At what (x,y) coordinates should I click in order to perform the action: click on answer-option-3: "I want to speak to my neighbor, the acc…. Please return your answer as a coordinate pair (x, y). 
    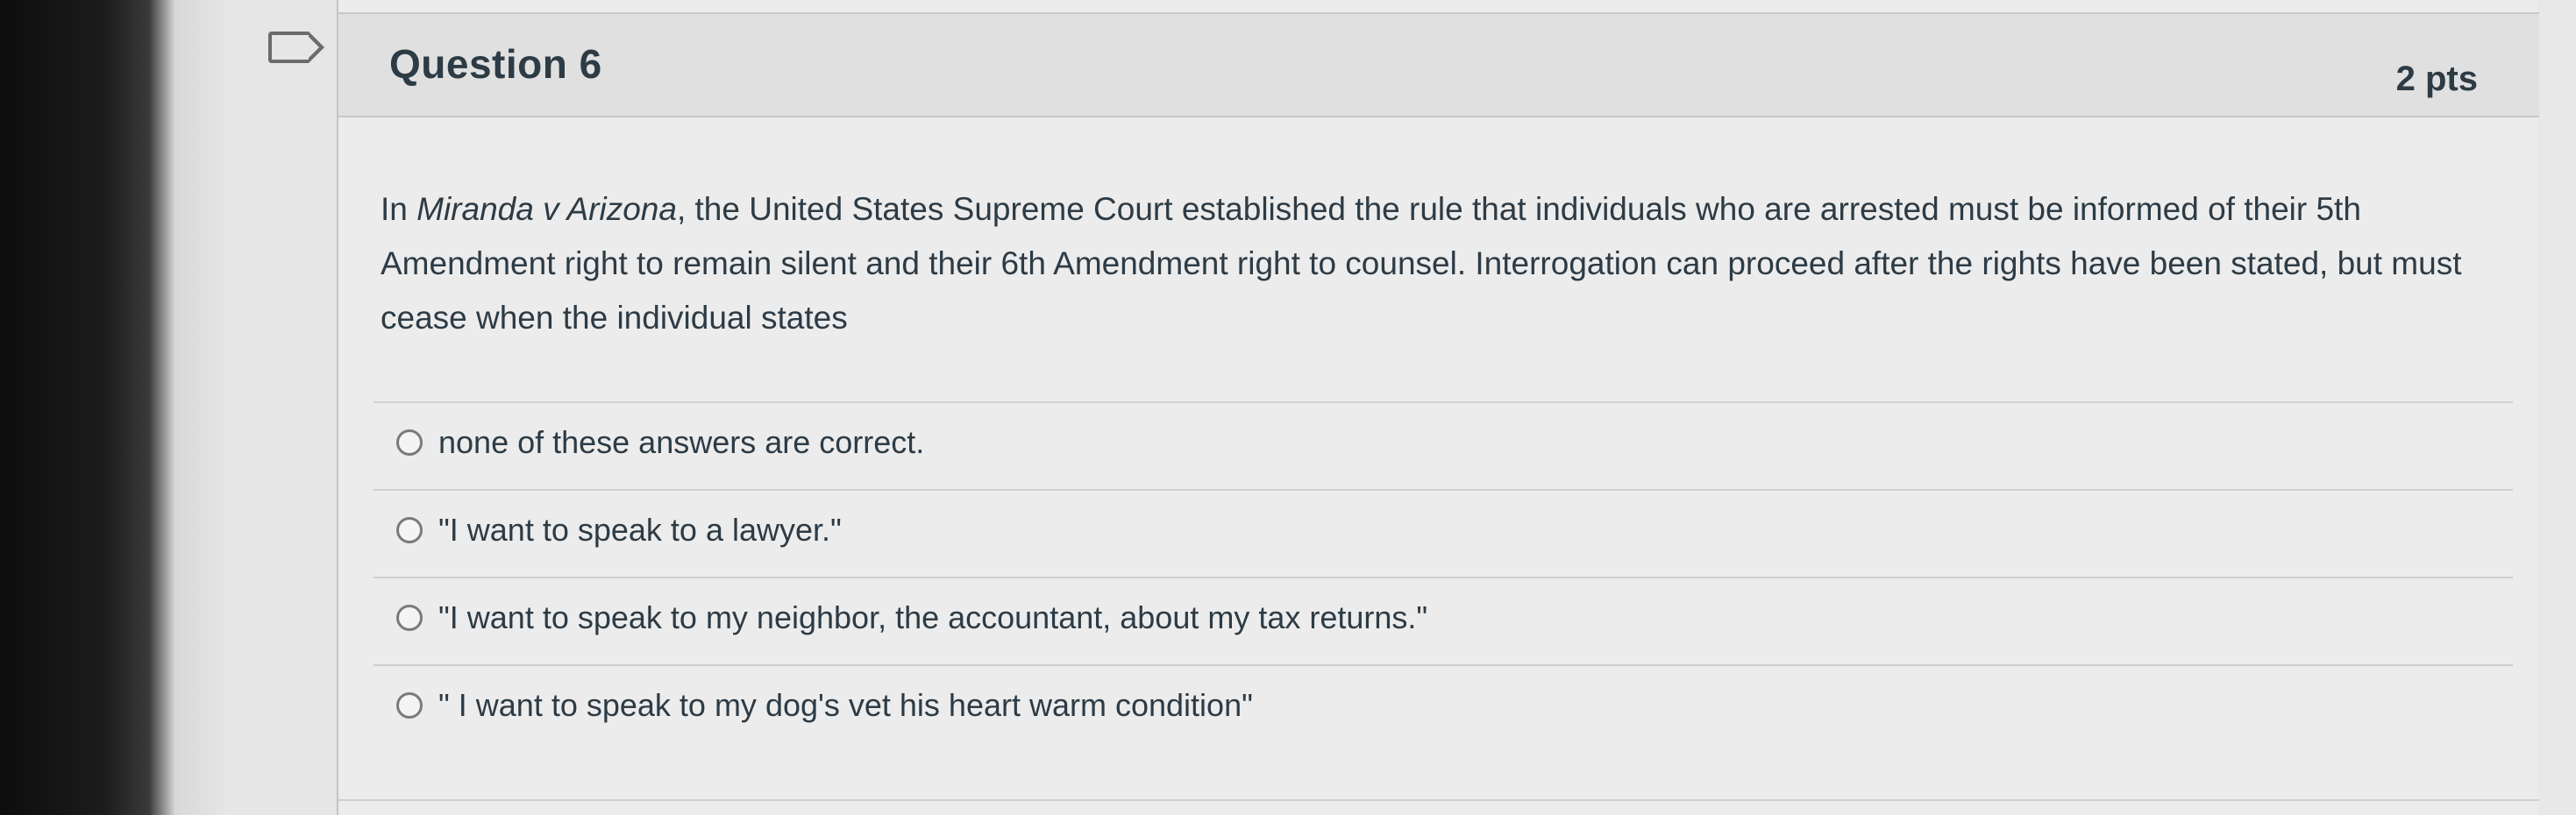
    Looking at the image, I should click on (1443, 620).